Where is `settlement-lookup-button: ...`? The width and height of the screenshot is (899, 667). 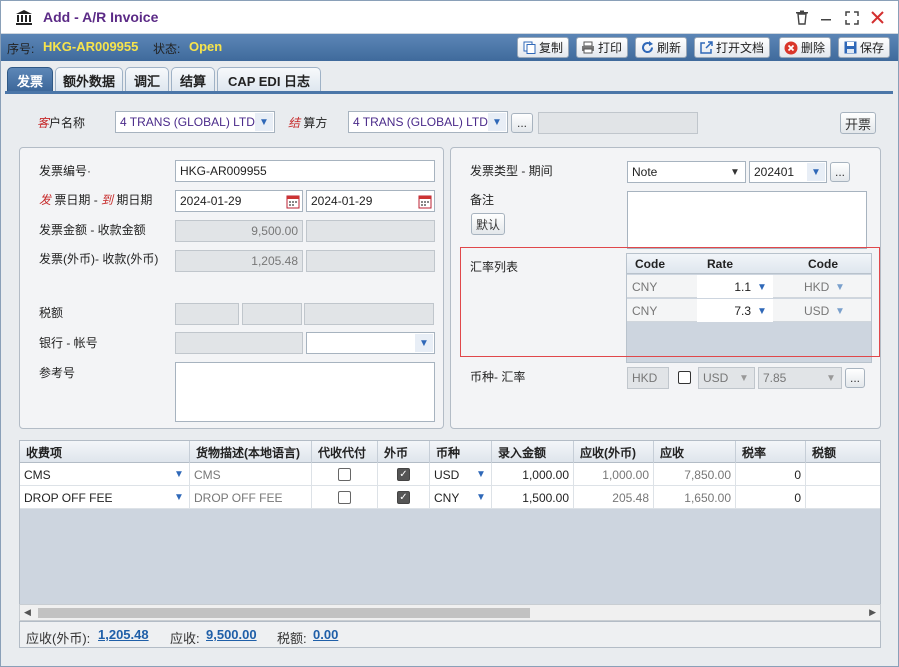
settlement-lookup-button: ... is located at coordinates (522, 123).